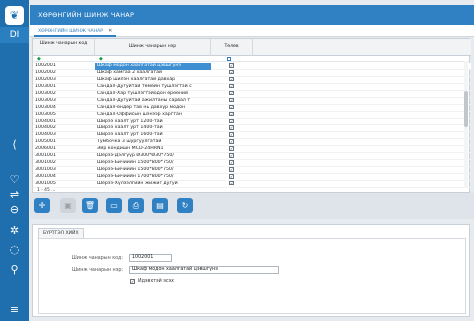 Image resolution: width=474 pixels, height=321 pixels. I want to click on table-row: 3001003 Шерээ-Бичиийн 1500*800*750/ ✓, so click(252, 170).